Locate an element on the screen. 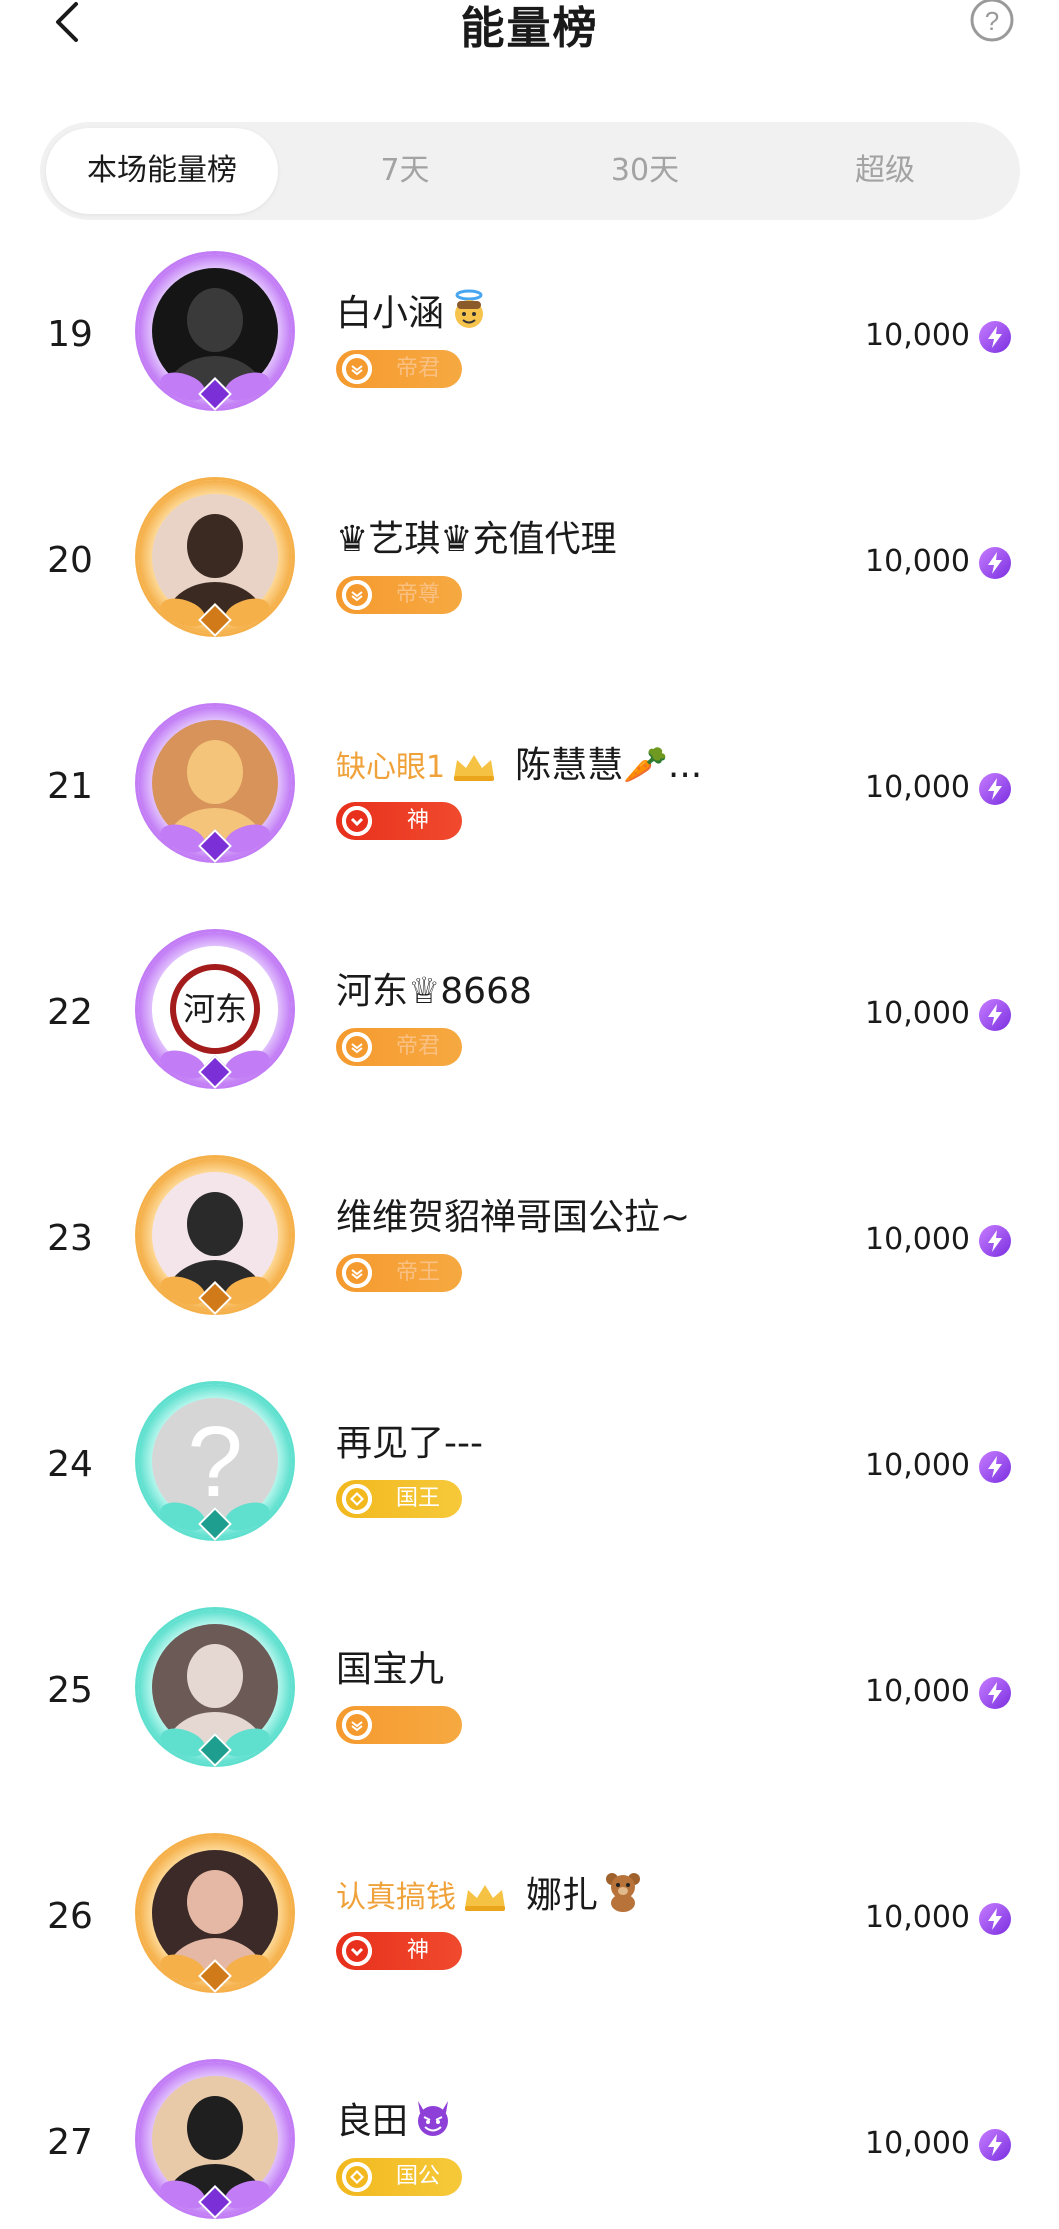  name-line: 国宝九 is located at coordinates (390, 1665).